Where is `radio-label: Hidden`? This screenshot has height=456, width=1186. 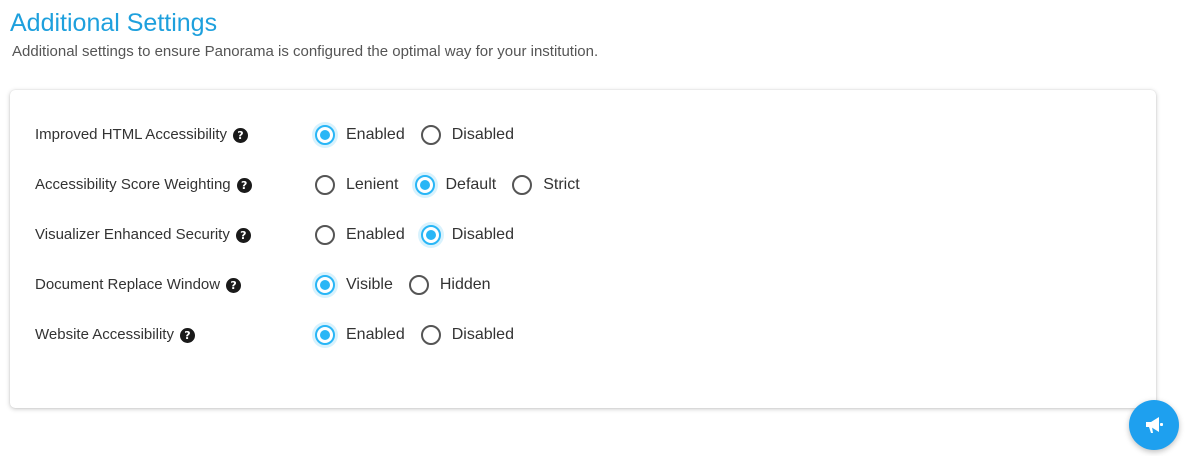
radio-label: Hidden is located at coordinates (465, 284).